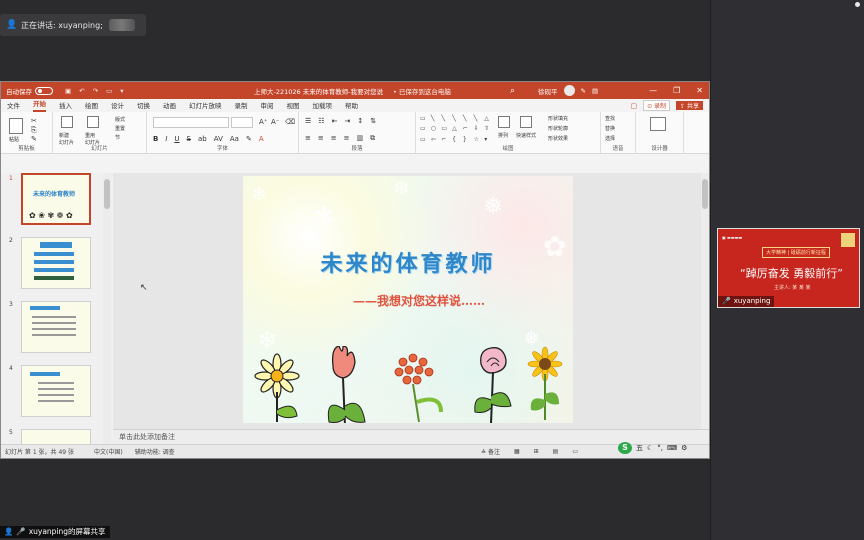  Describe the element at coordinates (143, 106) in the screenshot. I see `tab-transitions: 切换` at that location.